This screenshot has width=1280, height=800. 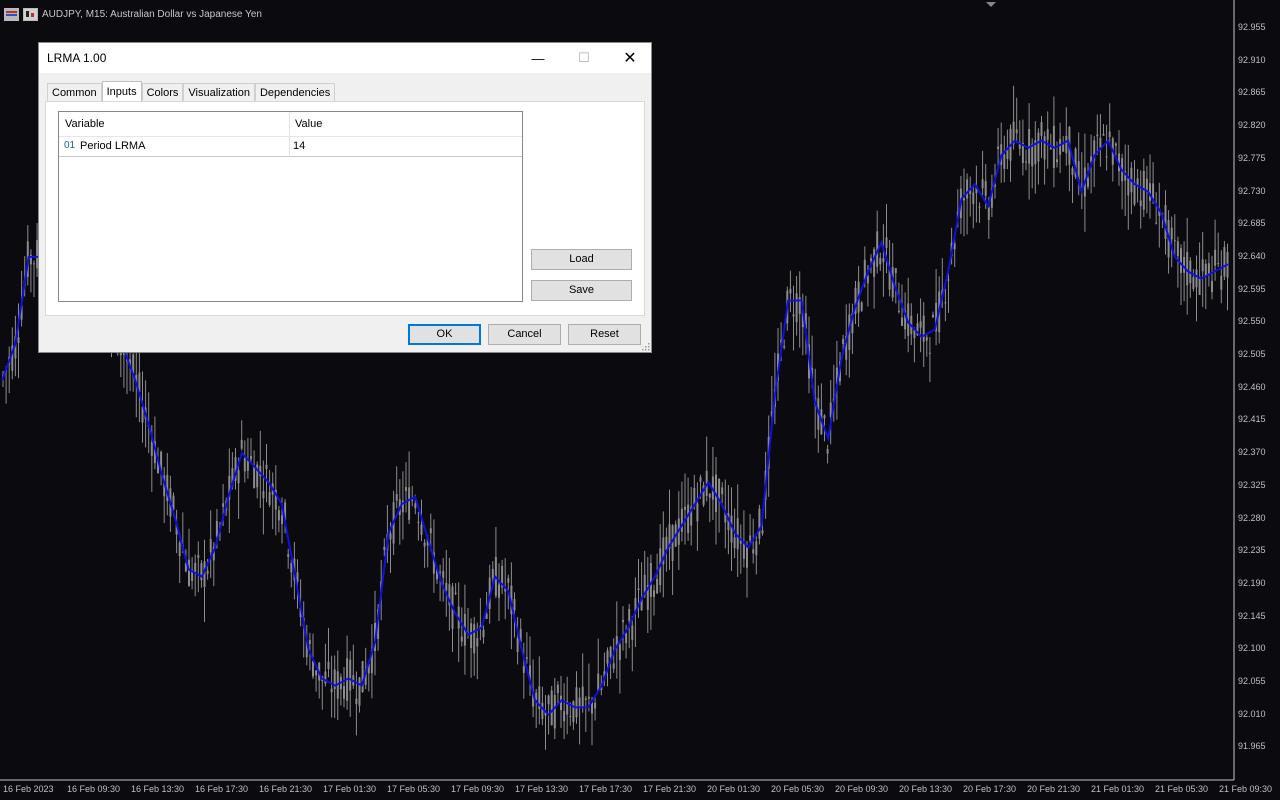 I want to click on chart-icon, so click(x=30, y=14).